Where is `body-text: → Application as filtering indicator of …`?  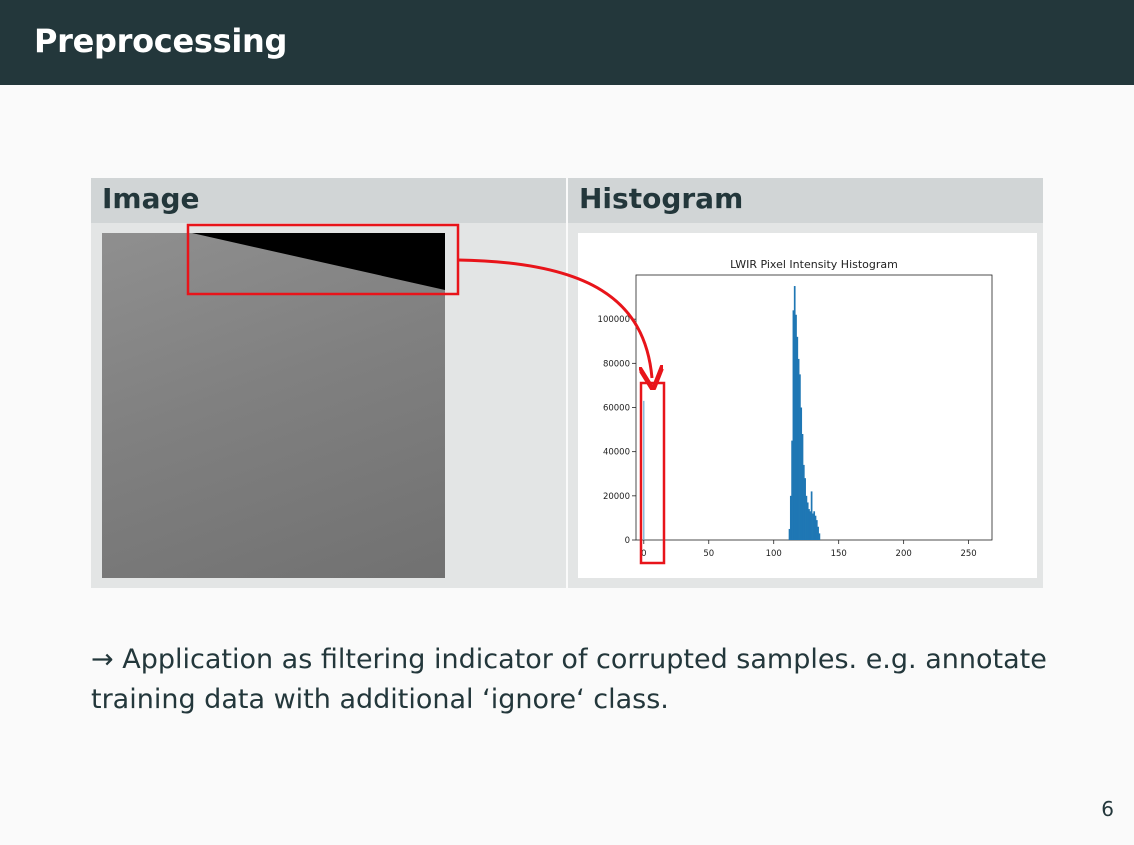
body-text: → Application as filtering indicator of … is located at coordinates (571, 680).